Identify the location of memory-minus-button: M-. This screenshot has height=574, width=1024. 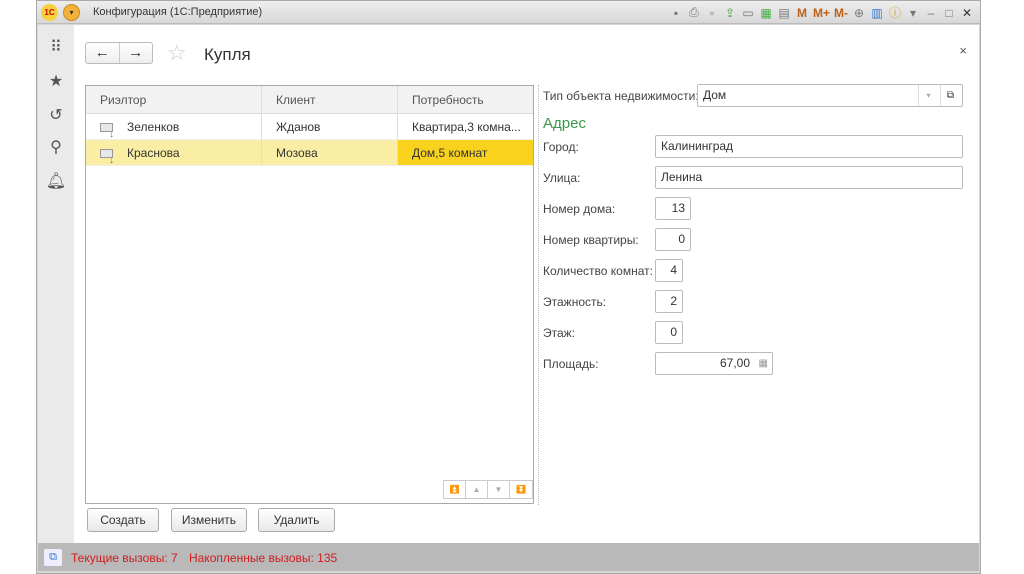
(841, 13).